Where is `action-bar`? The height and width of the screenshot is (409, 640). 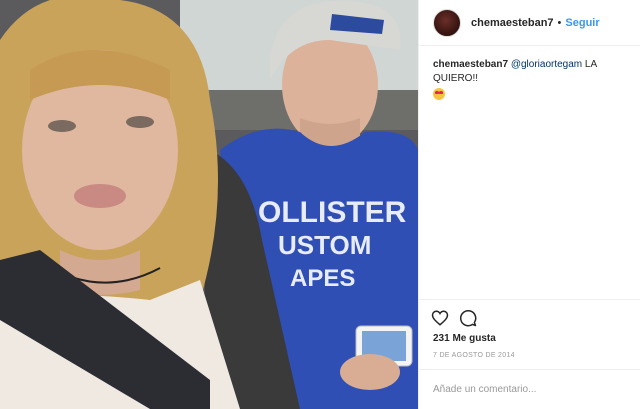
action-bar is located at coordinates (529, 314).